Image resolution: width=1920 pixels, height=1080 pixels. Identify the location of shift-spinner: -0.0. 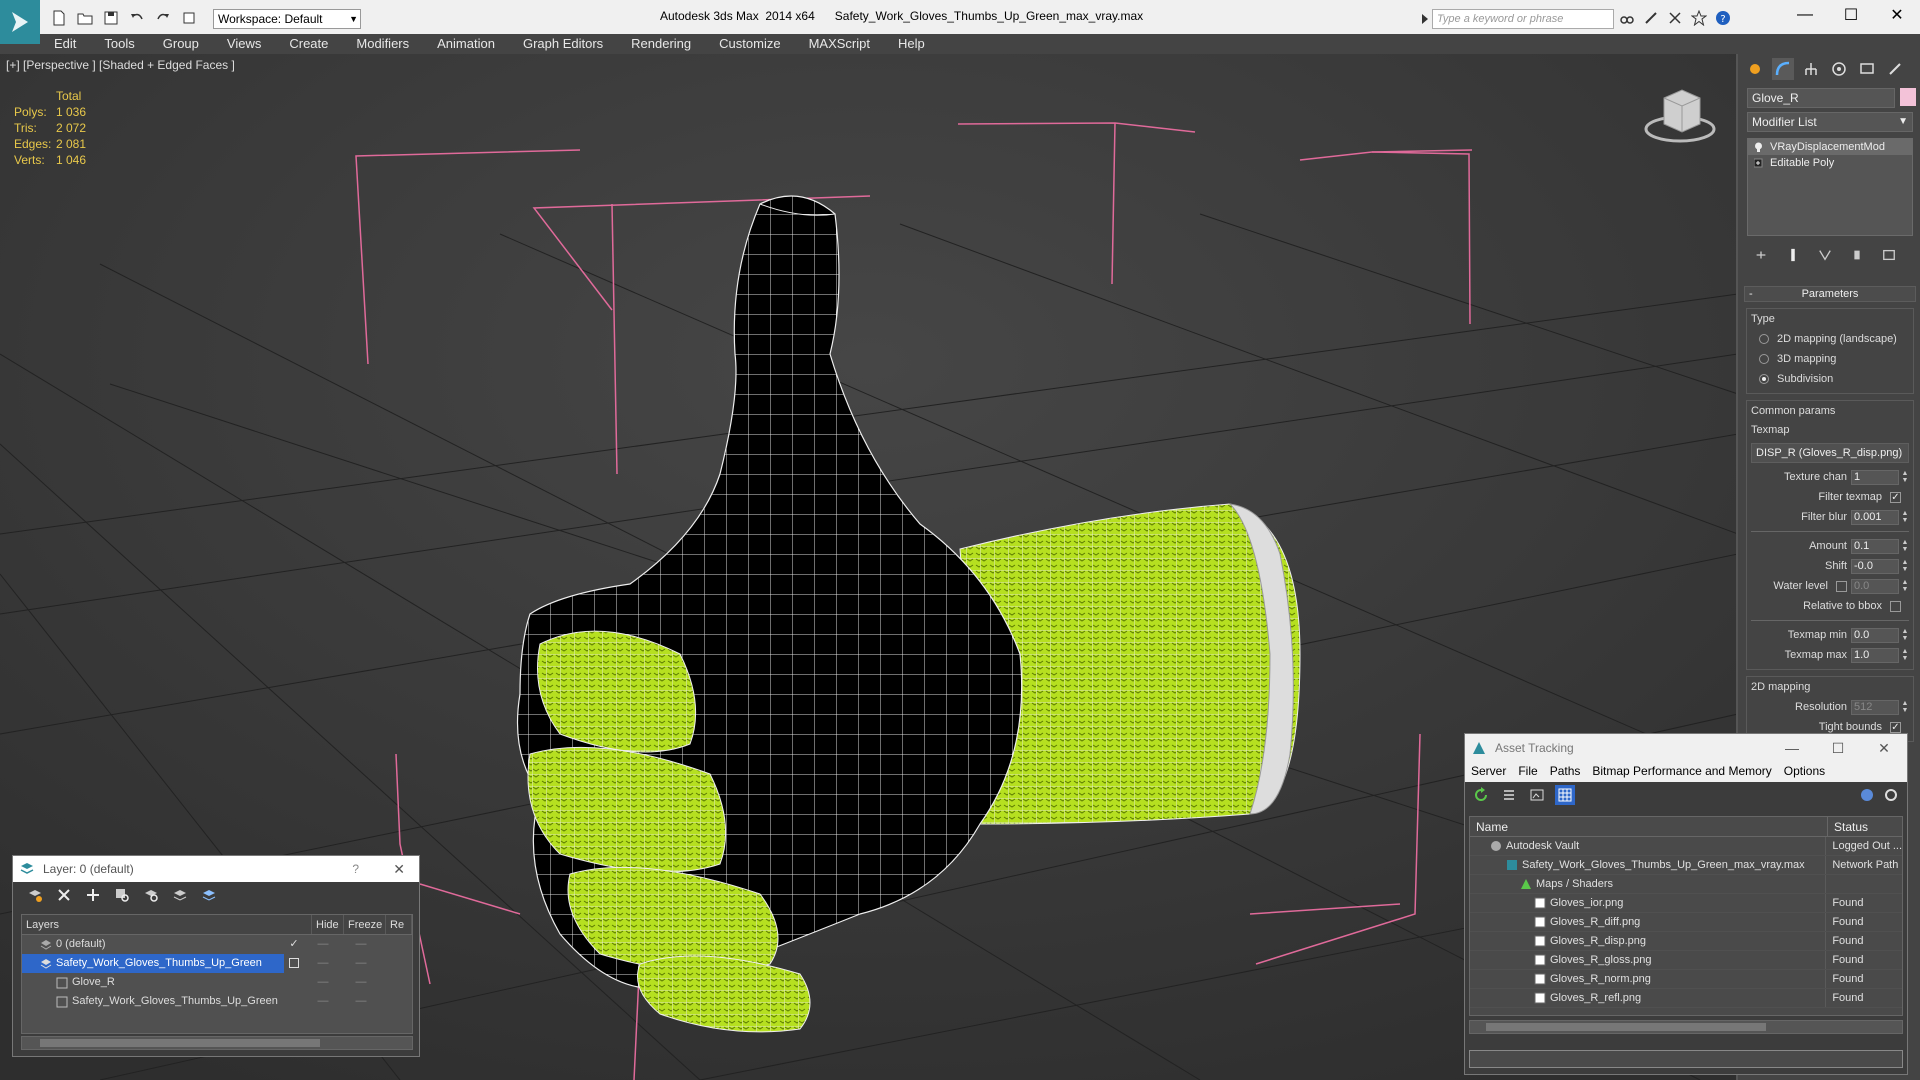
(1875, 566).